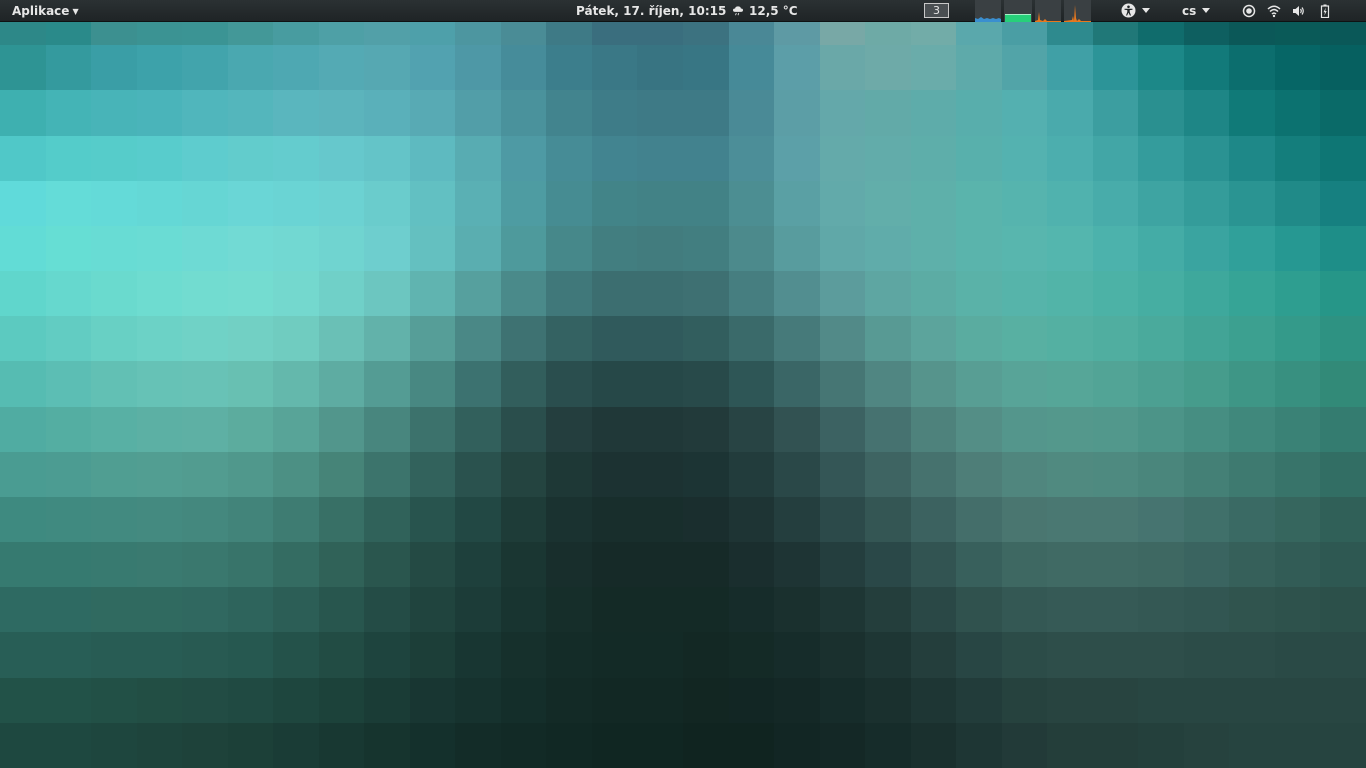  What do you see at coordinates (651, 11) in the screenshot?
I see `date-time-clock: Pátek, 17. říjen, 10:15` at bounding box center [651, 11].